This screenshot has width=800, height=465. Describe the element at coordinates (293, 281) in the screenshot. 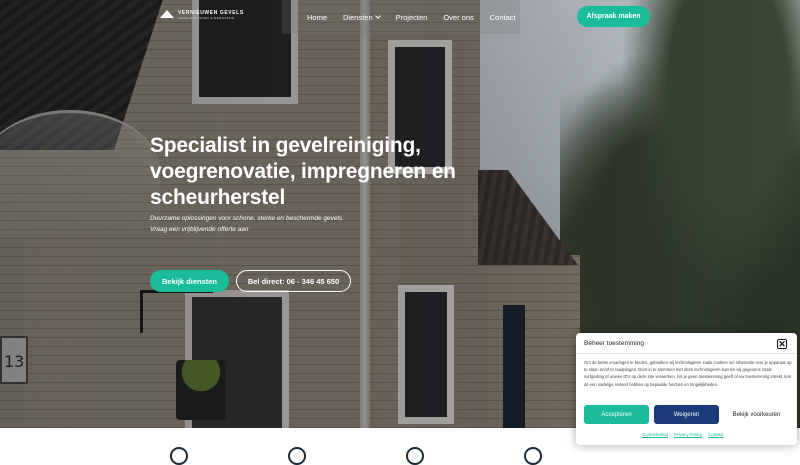

I see `call-now-button: Bel direct: 06 - 346 45 650` at that location.